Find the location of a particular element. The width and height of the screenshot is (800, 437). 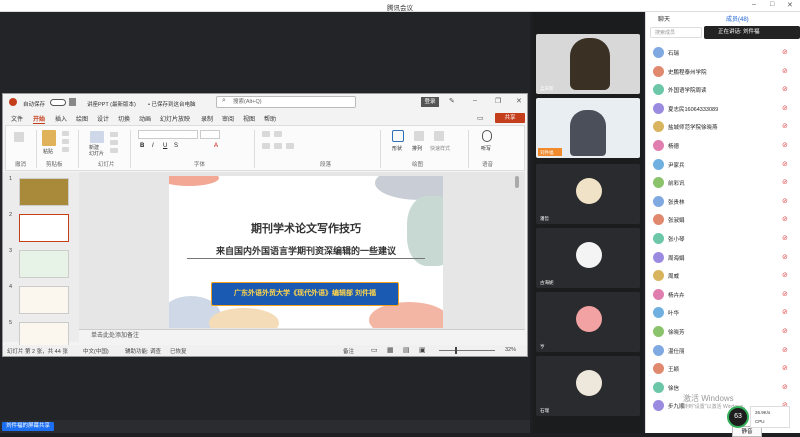

member-row: 叶华 ⊘ is located at coordinates (723, 313).